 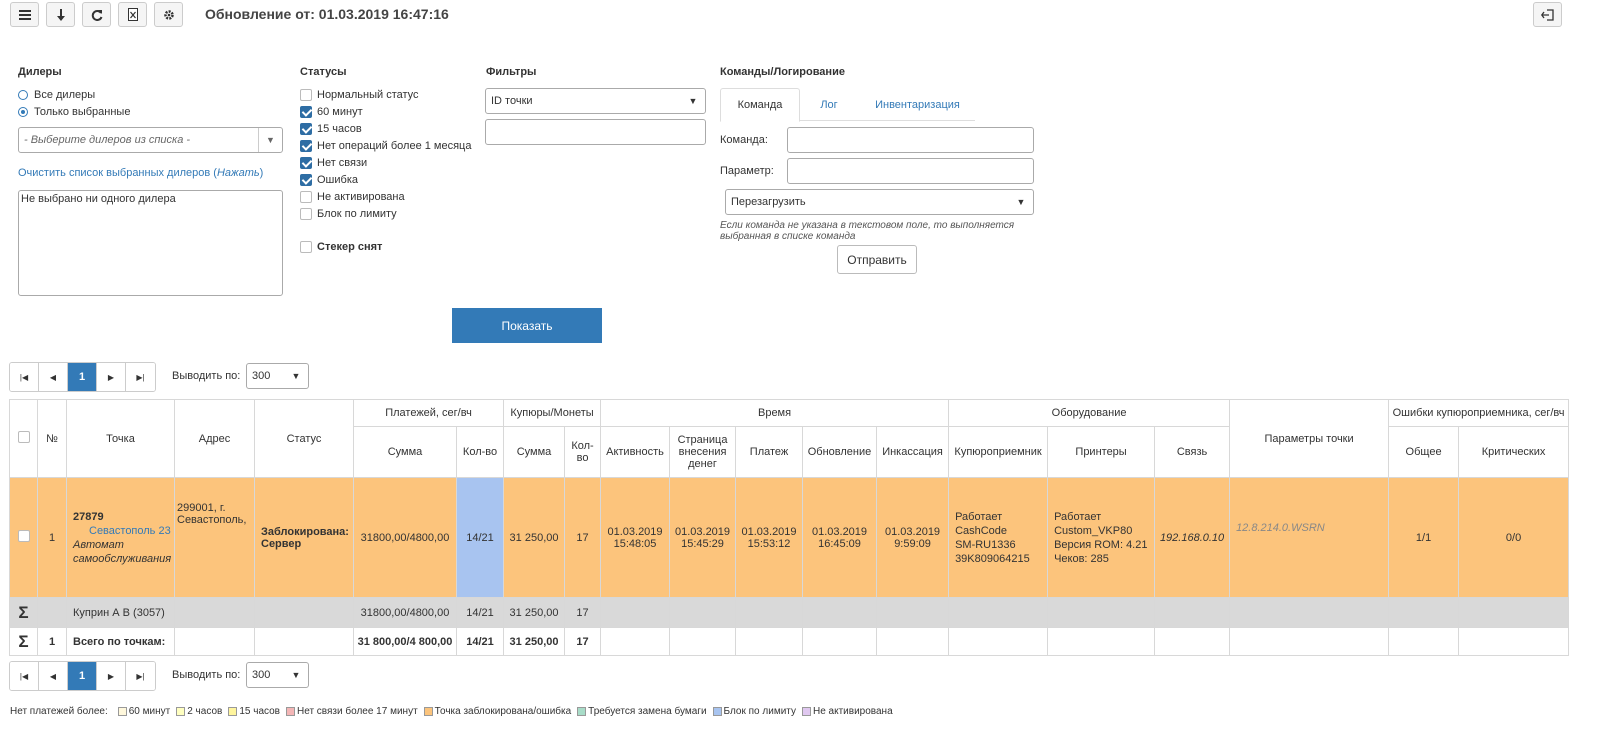 What do you see at coordinates (1101, 452) in the screenshot?
I see `col-printers: Принтеры` at bounding box center [1101, 452].